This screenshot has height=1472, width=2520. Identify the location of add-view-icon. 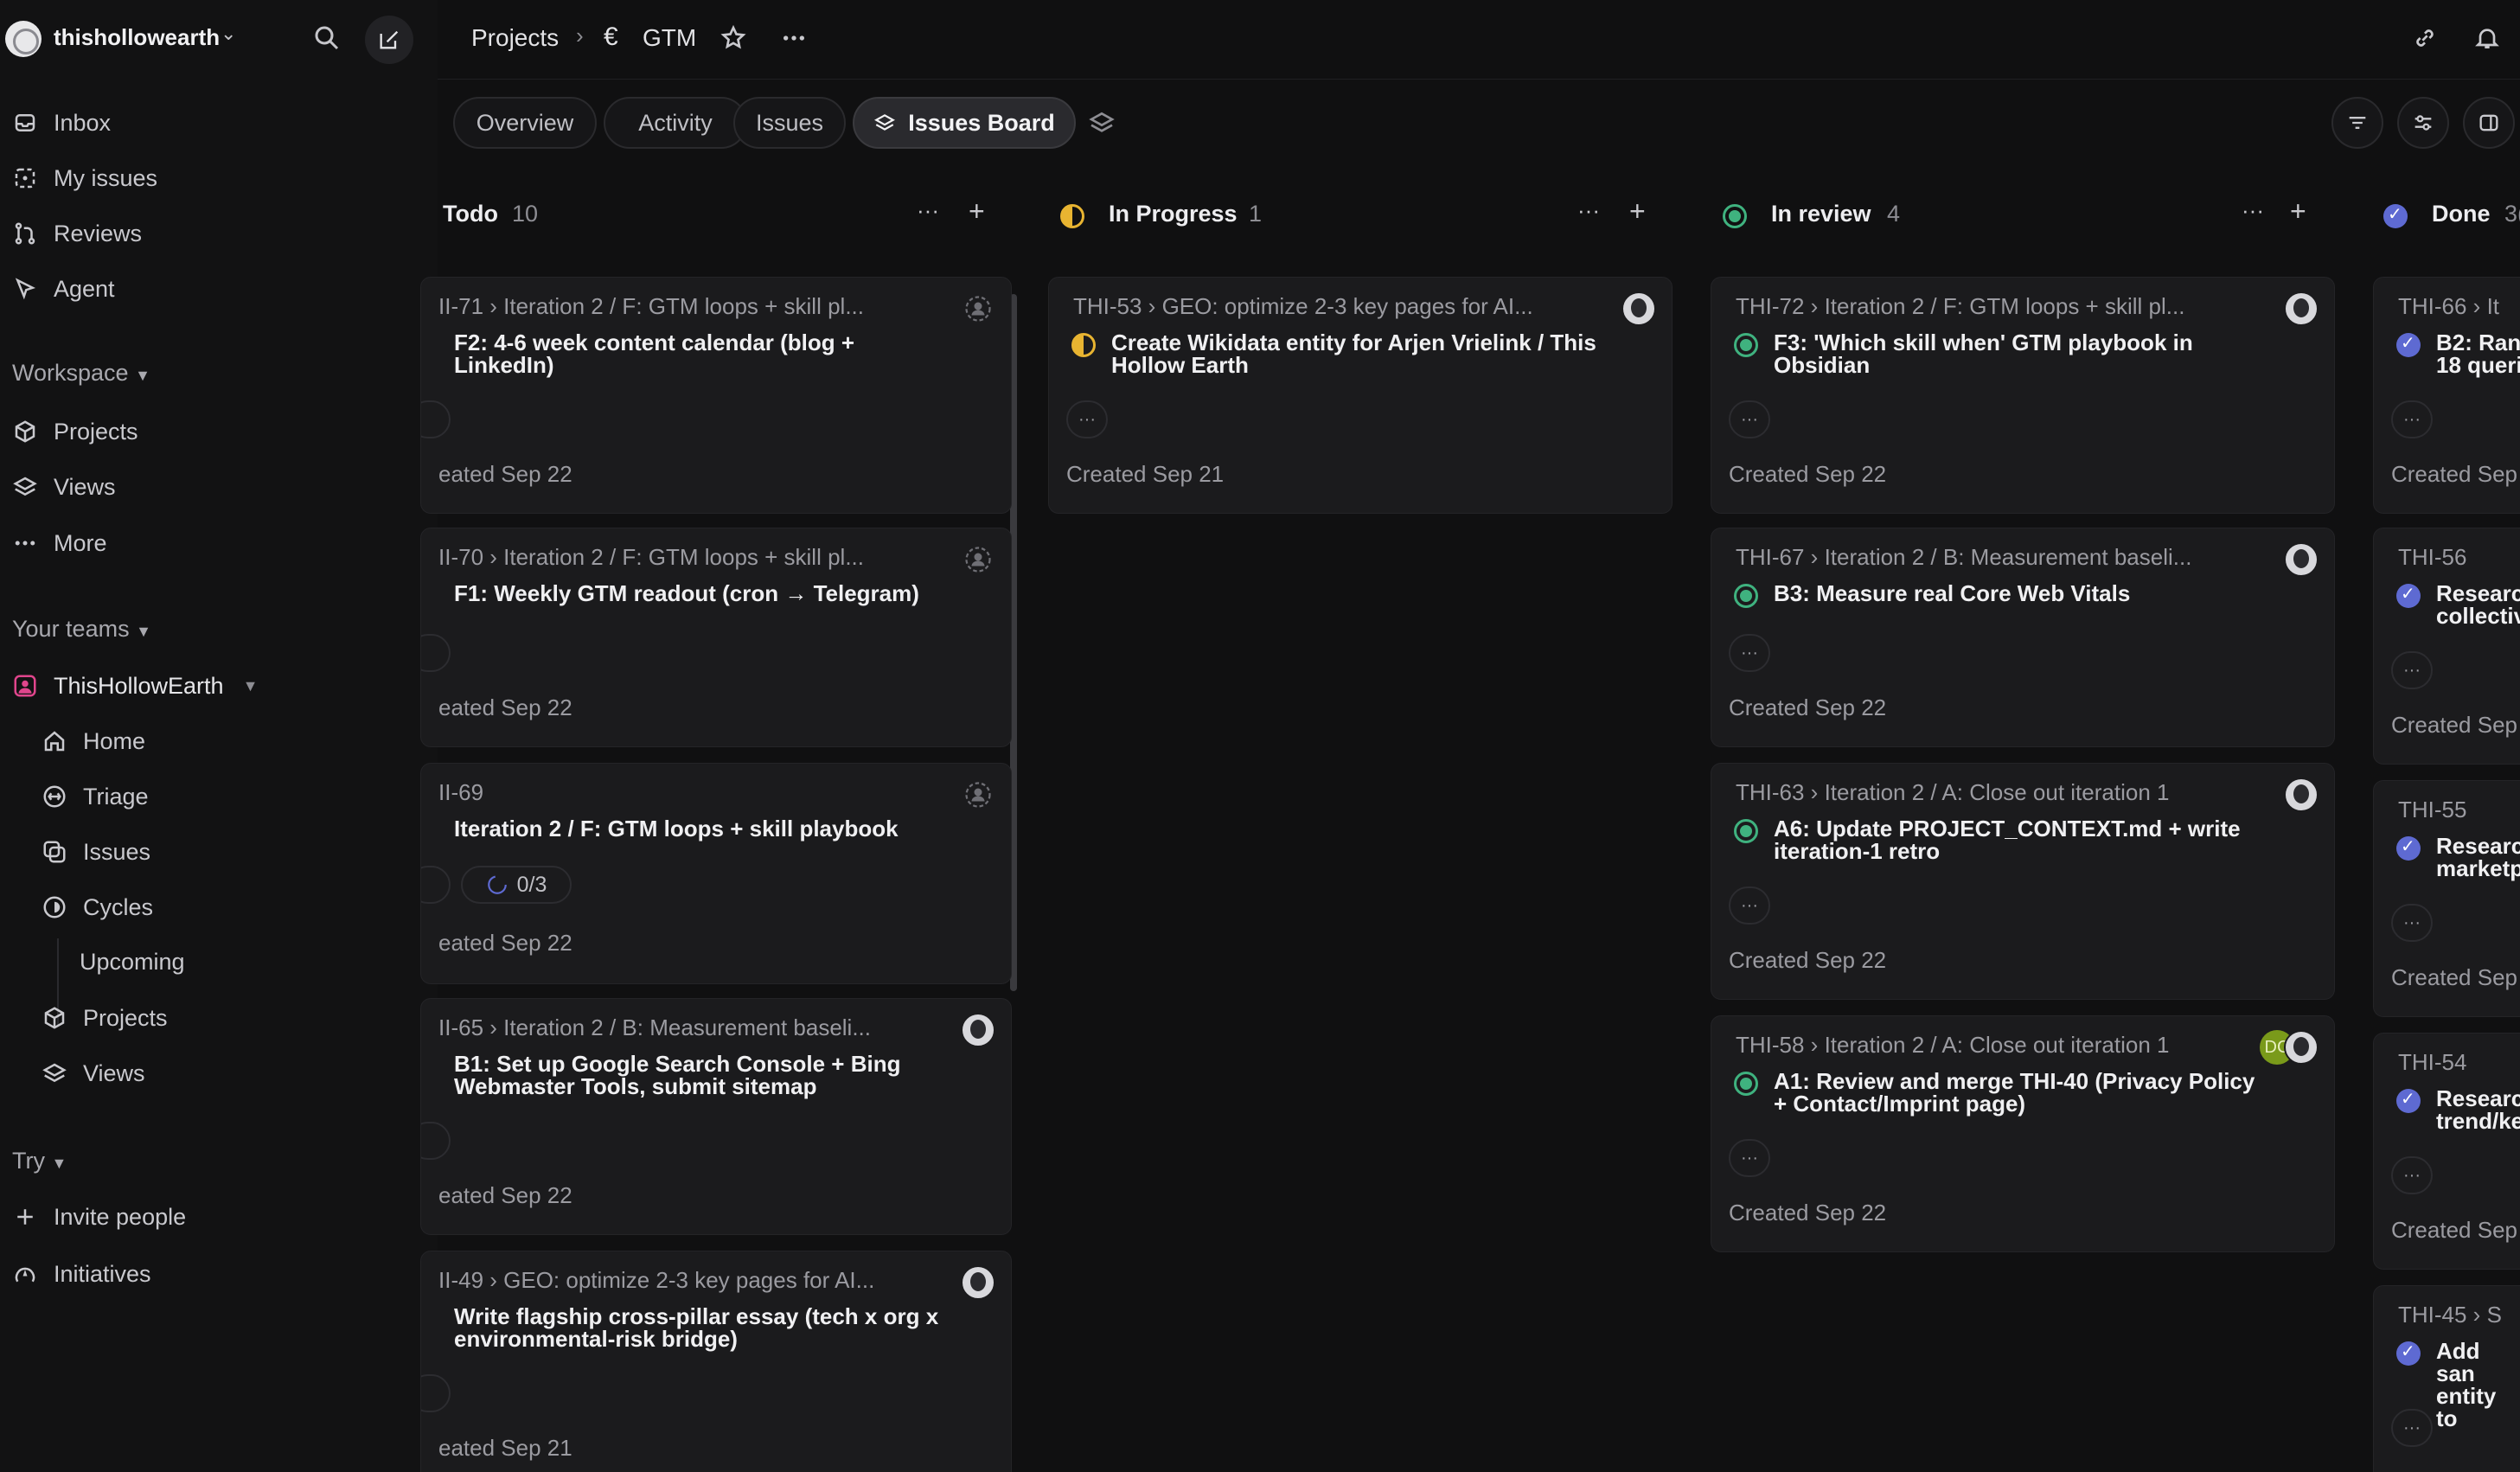
(1102, 123).